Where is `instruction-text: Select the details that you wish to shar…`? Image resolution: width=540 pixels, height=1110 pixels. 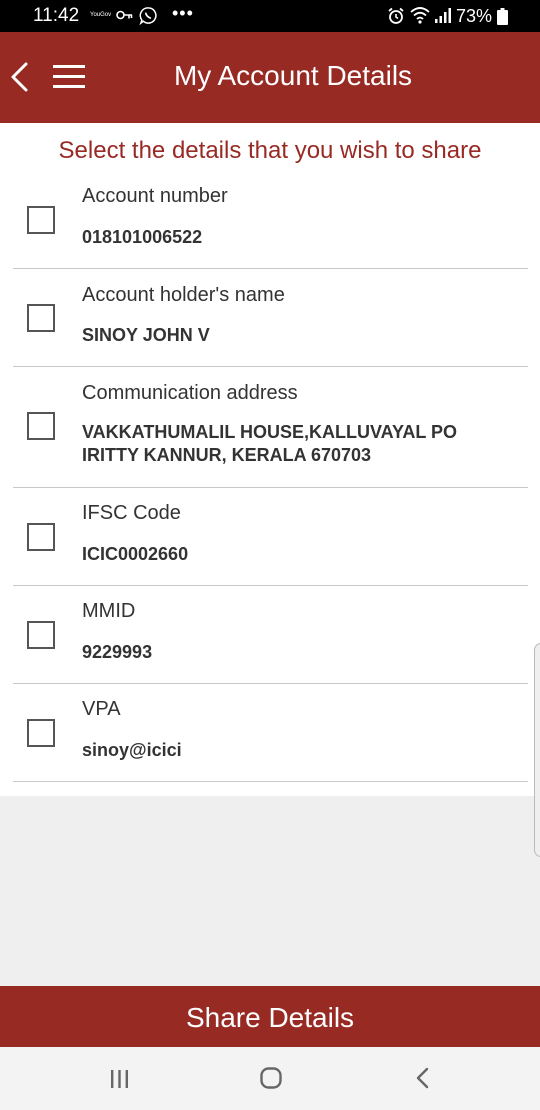
instruction-text: Select the details that you wish to shar… is located at coordinates (270, 150).